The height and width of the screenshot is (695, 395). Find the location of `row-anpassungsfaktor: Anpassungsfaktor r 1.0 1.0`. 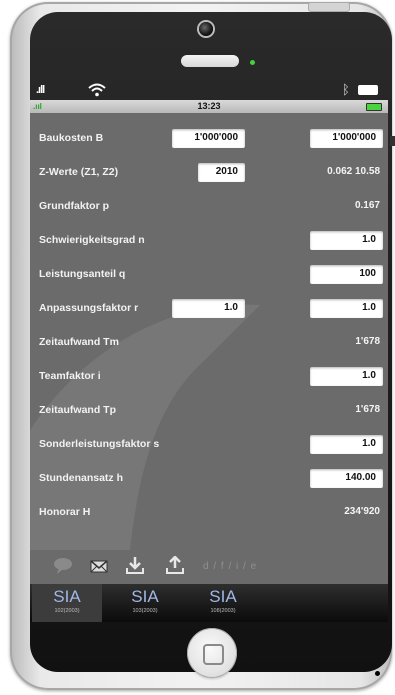

row-anpassungsfaktor: Anpassungsfaktor r 1.0 1.0 is located at coordinates (209, 309).